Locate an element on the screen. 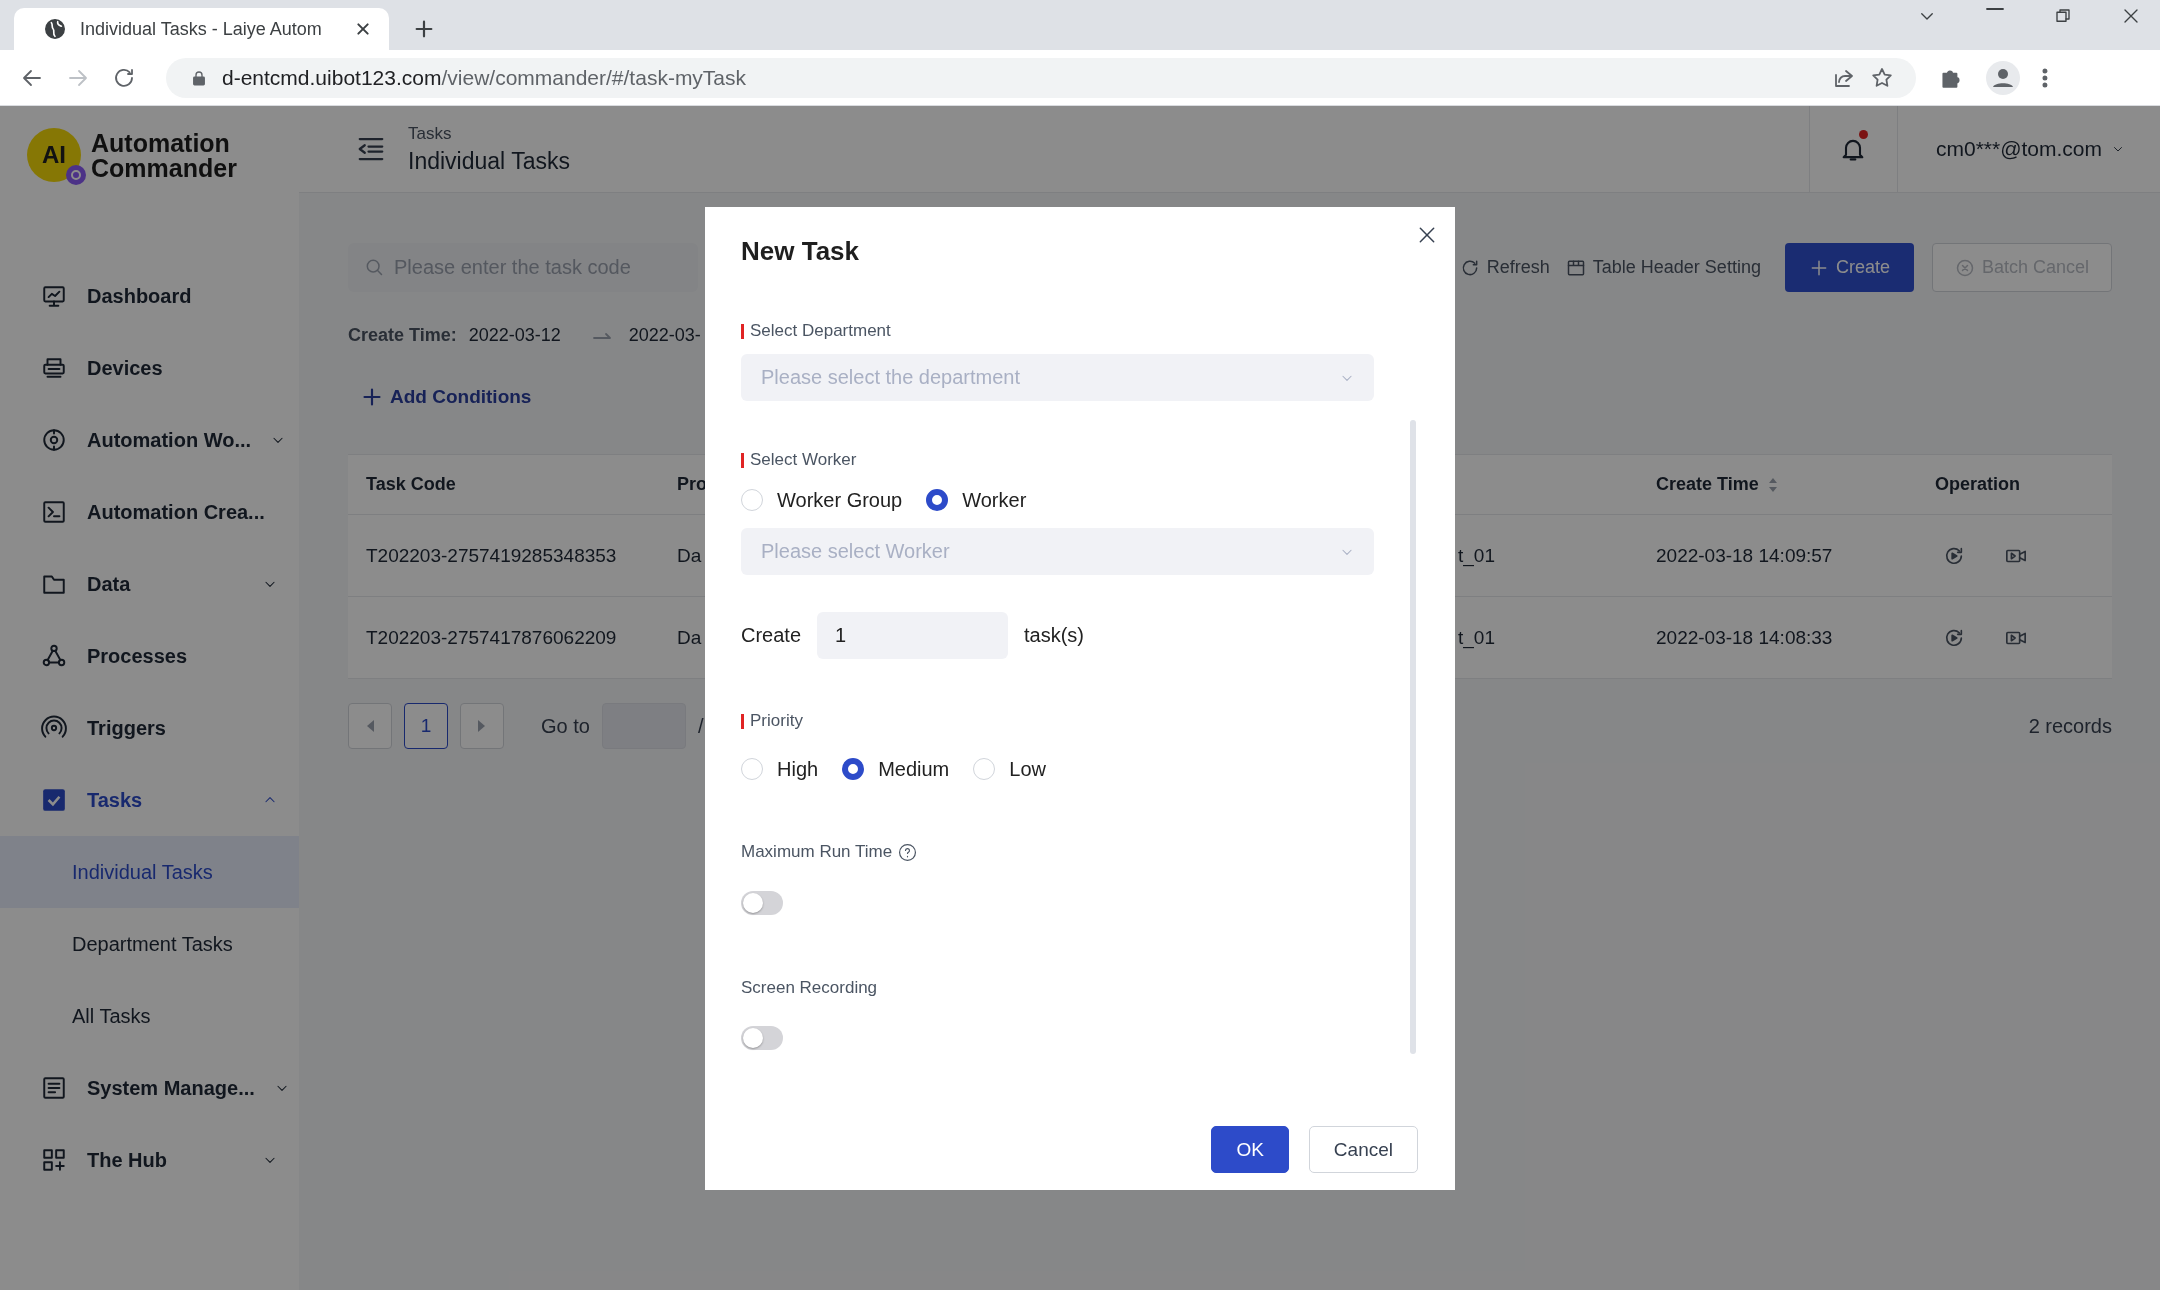 The image size is (2160, 1290). count-prefix: Create is located at coordinates (771, 635).